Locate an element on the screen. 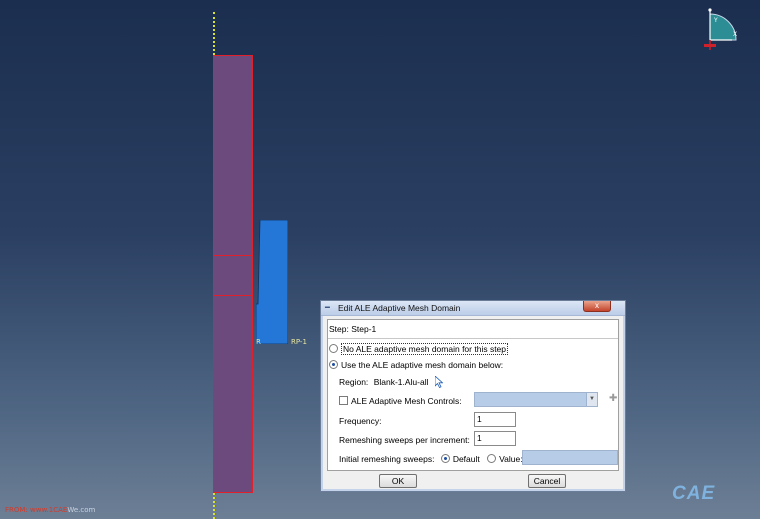 This screenshot has height=519, width=760. mesh-controls-row: ALE Adaptive Mesh Controls: is located at coordinates (400, 401).